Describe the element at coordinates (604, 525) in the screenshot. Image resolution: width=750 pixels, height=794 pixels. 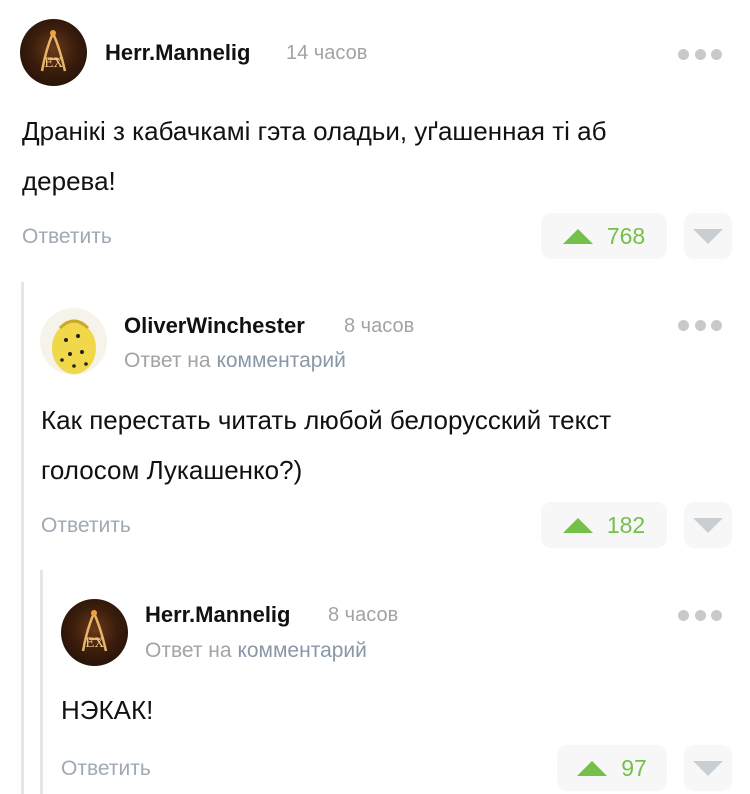
I see `upvote-button: 182` at that location.